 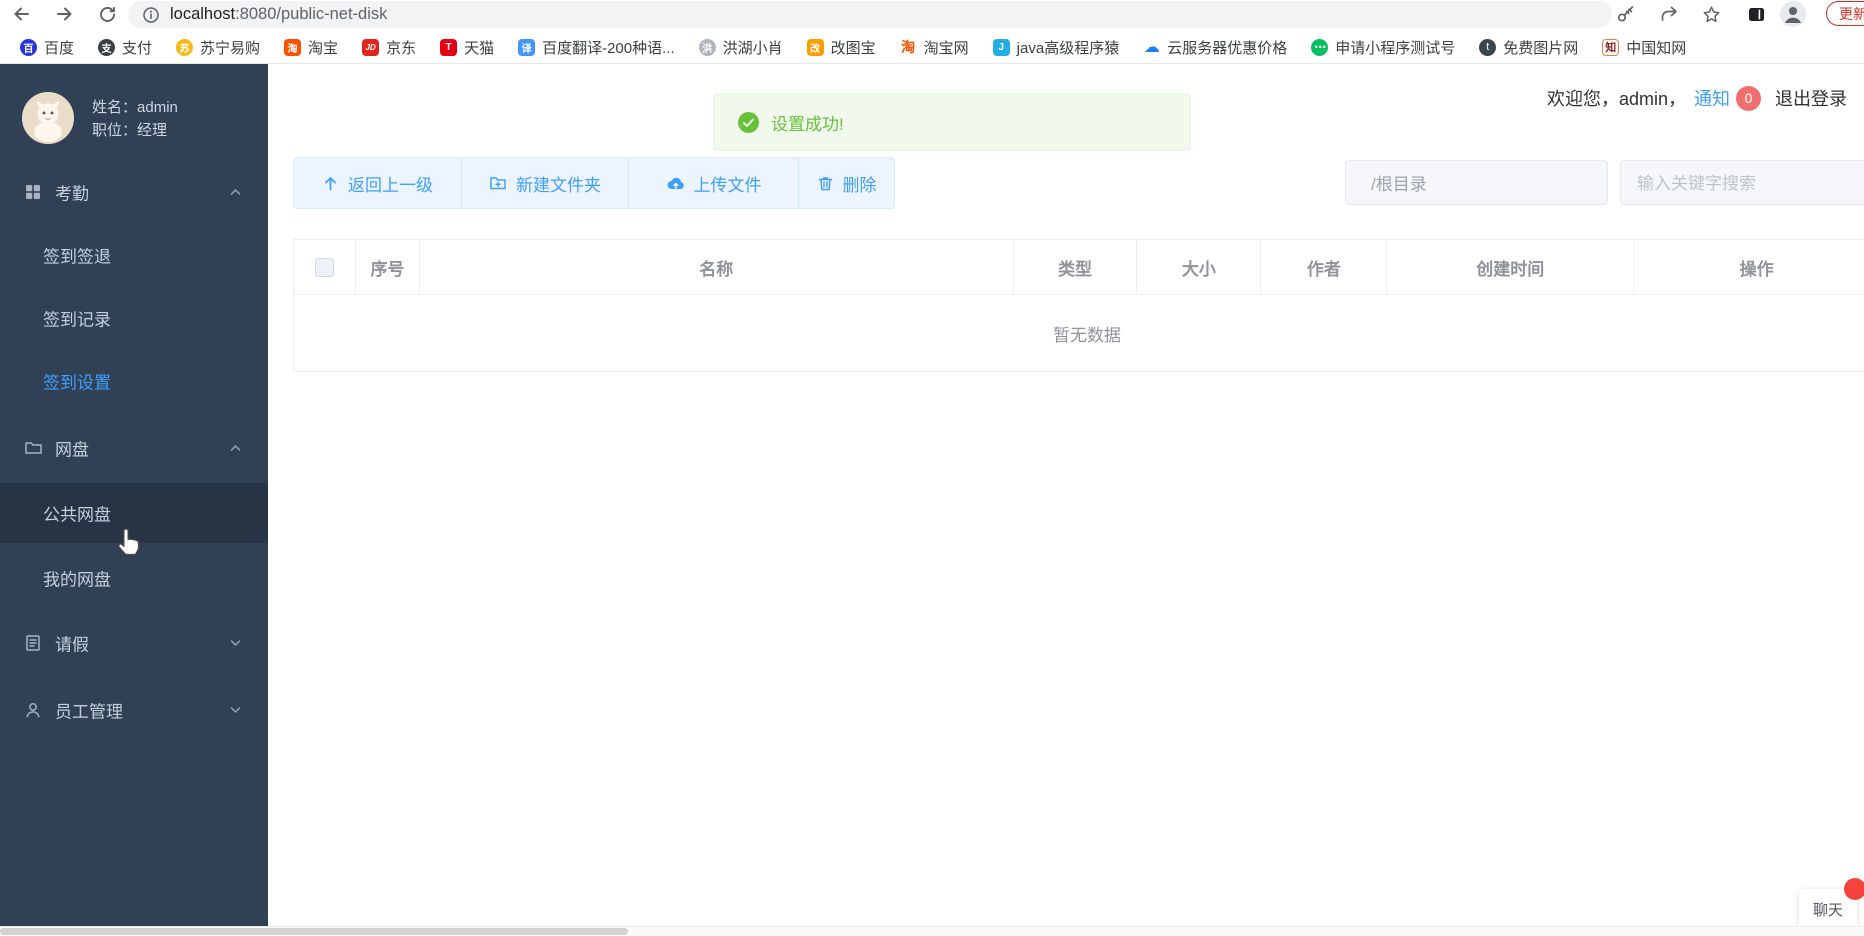 What do you see at coordinates (1001, 47) in the screenshot?
I see `java-robot-icon: J` at bounding box center [1001, 47].